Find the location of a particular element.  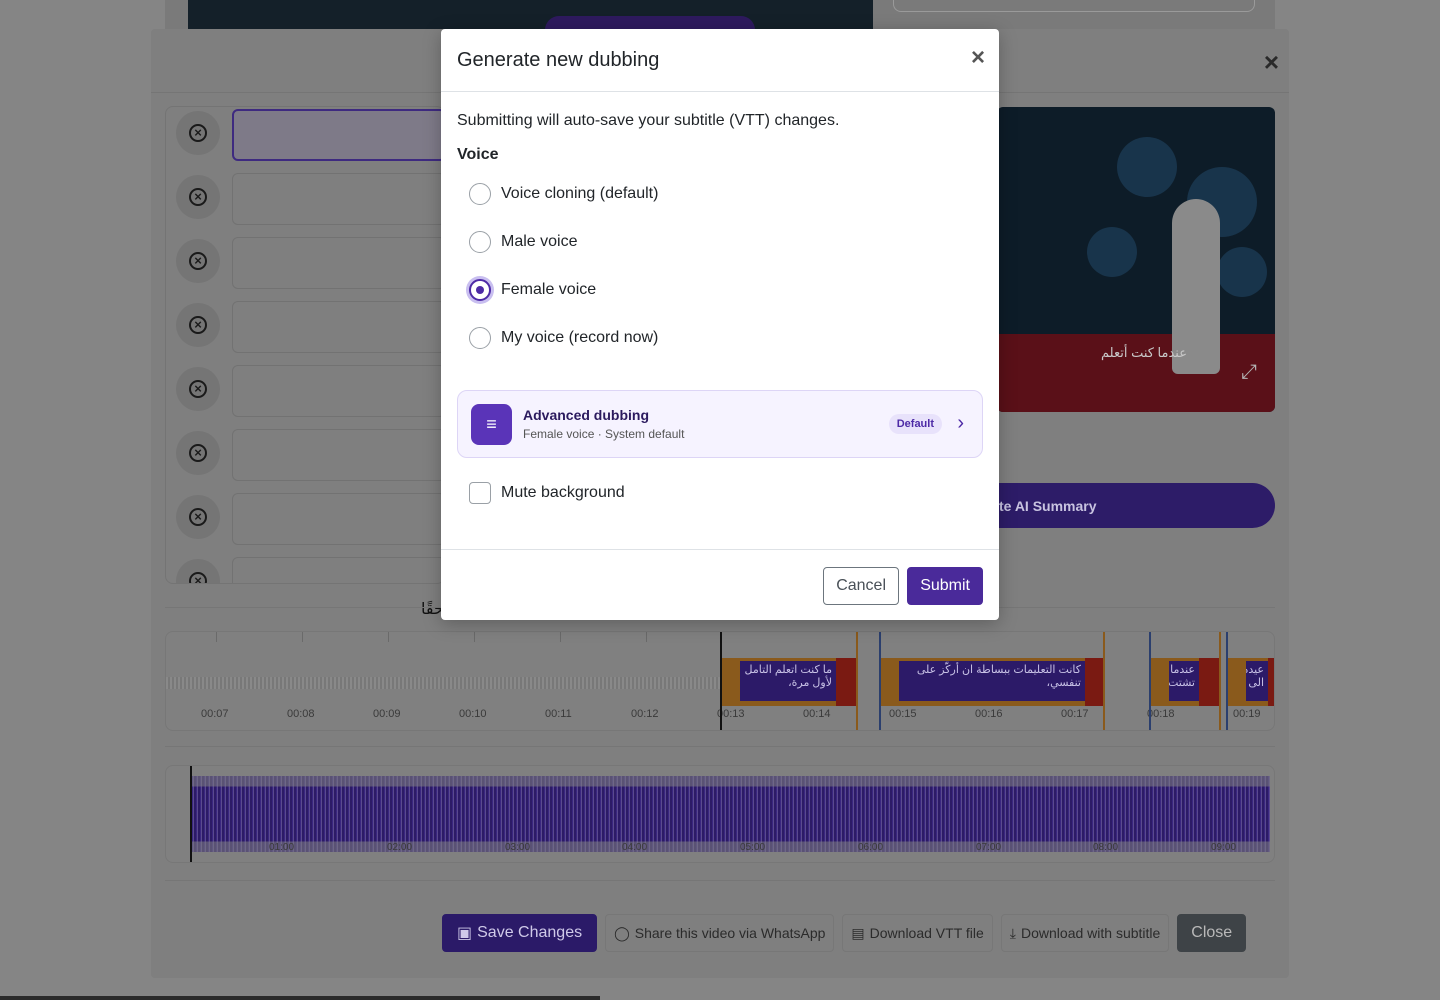

subtitle-list: × × × × × × × × is located at coordinates (305, 345).